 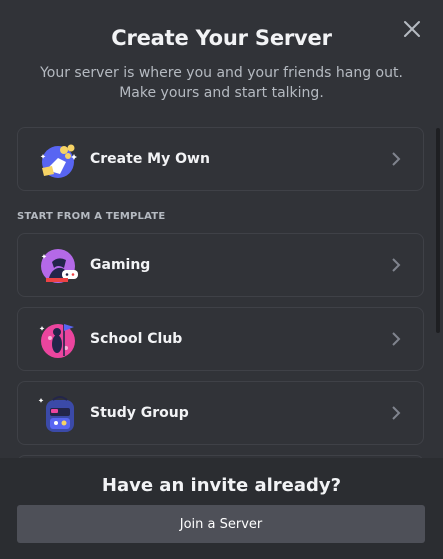 What do you see at coordinates (60, 266) in the screenshot?
I see `gaming-icon` at bounding box center [60, 266].